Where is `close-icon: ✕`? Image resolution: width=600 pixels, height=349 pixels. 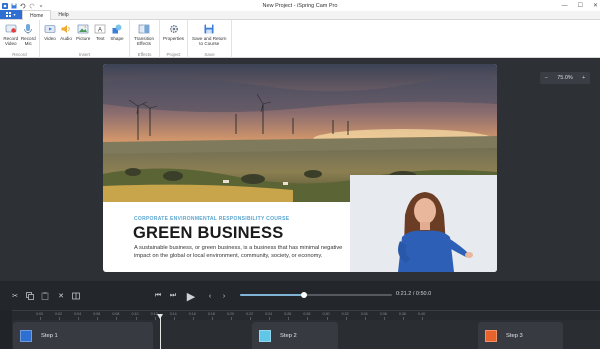 close-icon: ✕ is located at coordinates (595, 5).